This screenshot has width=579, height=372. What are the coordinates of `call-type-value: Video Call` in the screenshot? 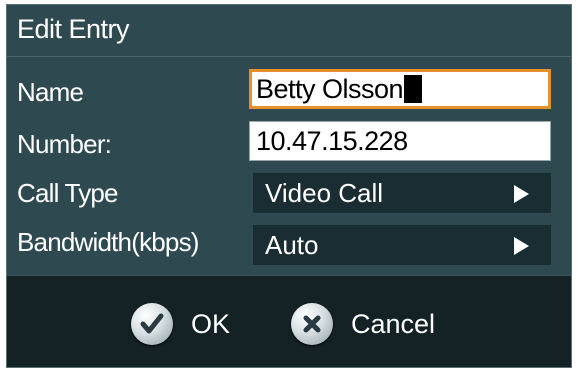 It's located at (324, 193).